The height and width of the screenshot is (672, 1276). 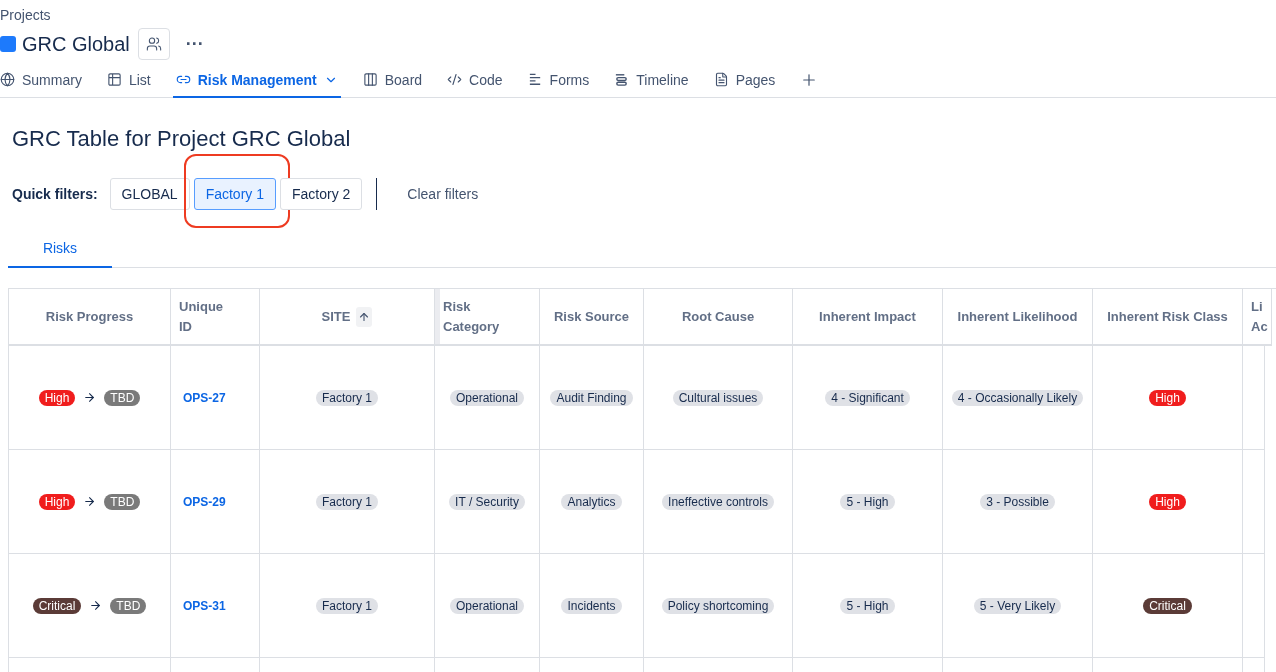 I want to click on people-icon, so click(x=153, y=44).